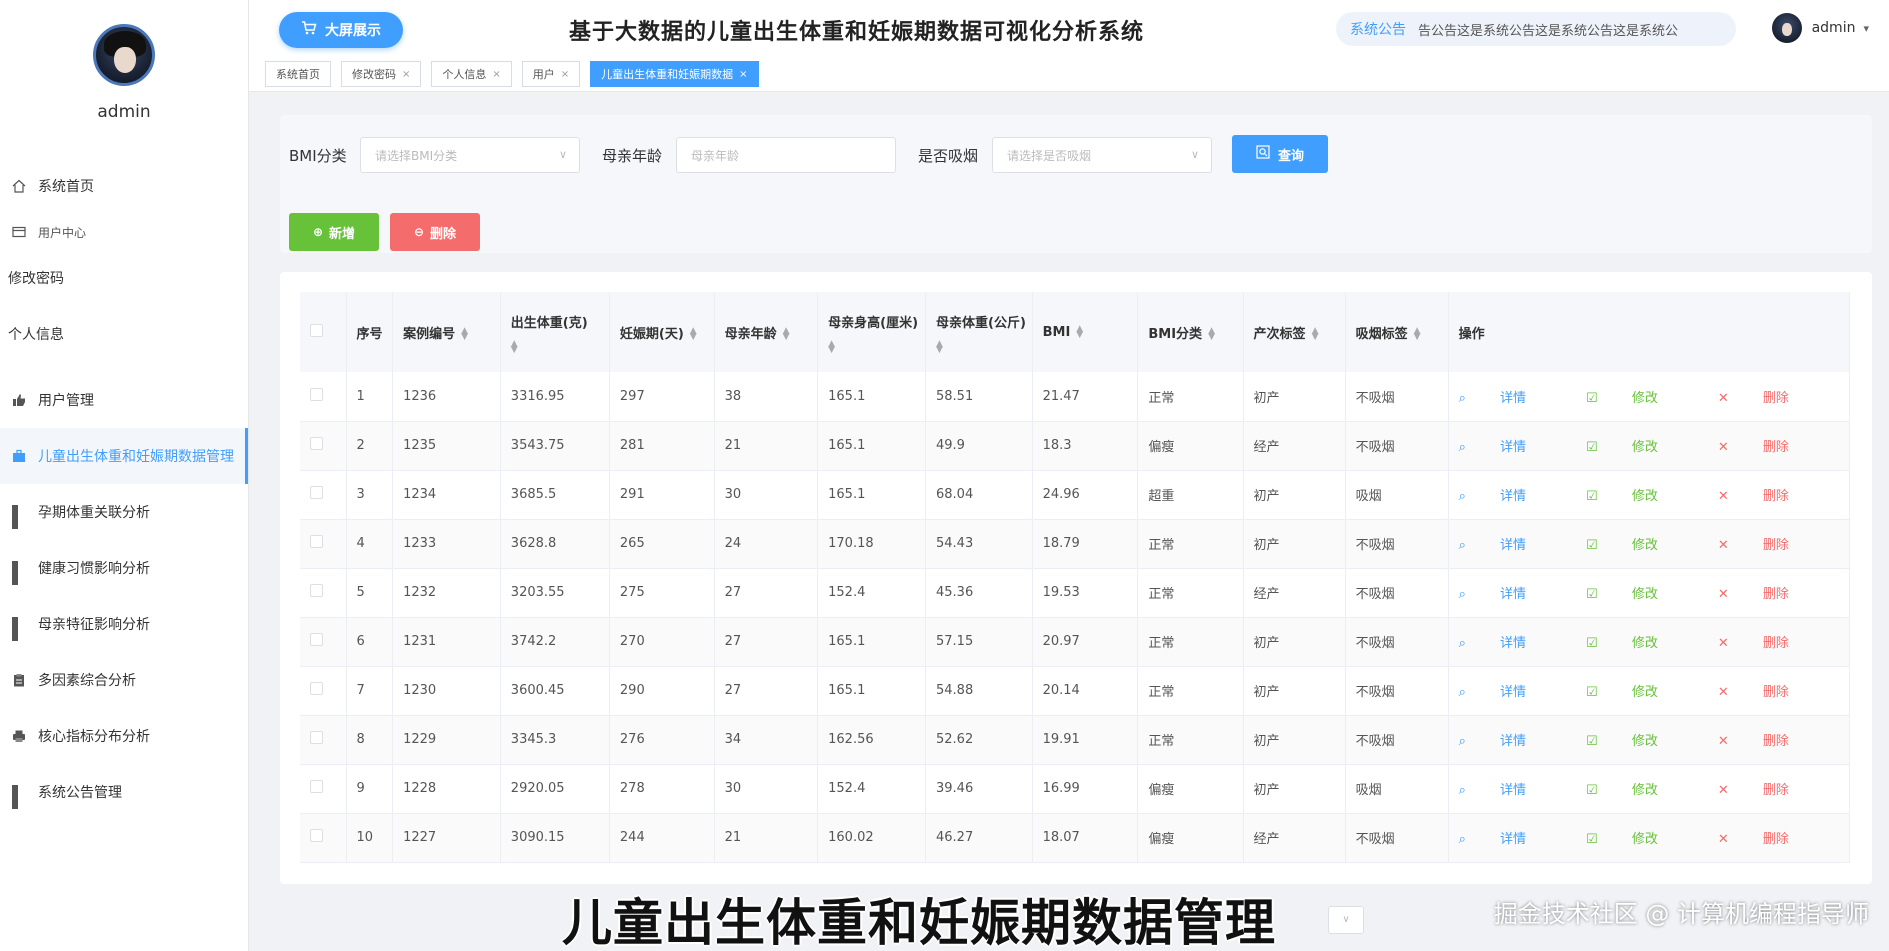  What do you see at coordinates (1294, 332) in the screenshot?
I see `column-header: 产次标签 ▲ ▼` at bounding box center [1294, 332].